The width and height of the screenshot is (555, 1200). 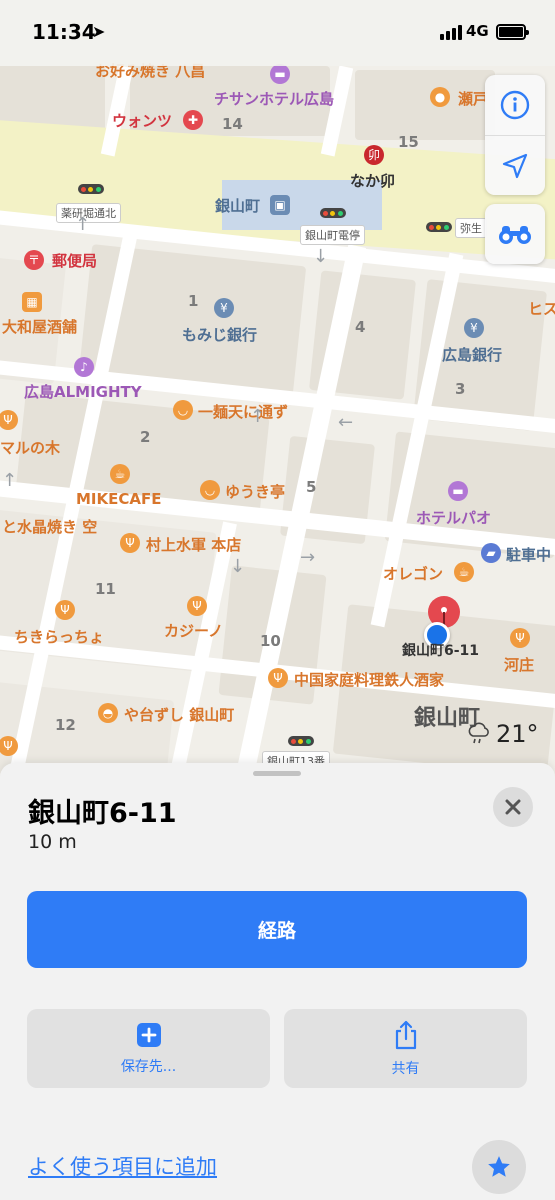 What do you see at coordinates (372, 180) in the screenshot?
I see `poi-label-nakau: なか卯` at bounding box center [372, 180].